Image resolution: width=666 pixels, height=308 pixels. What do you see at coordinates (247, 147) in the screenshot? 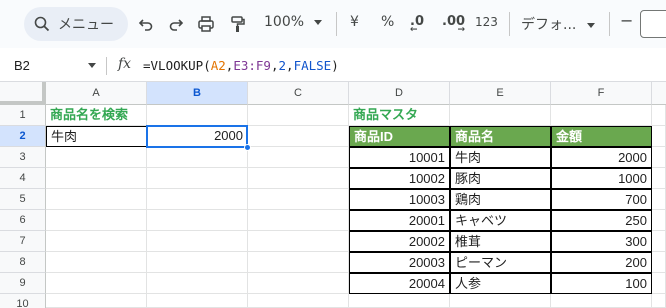
I see `fill-handle` at bounding box center [247, 147].